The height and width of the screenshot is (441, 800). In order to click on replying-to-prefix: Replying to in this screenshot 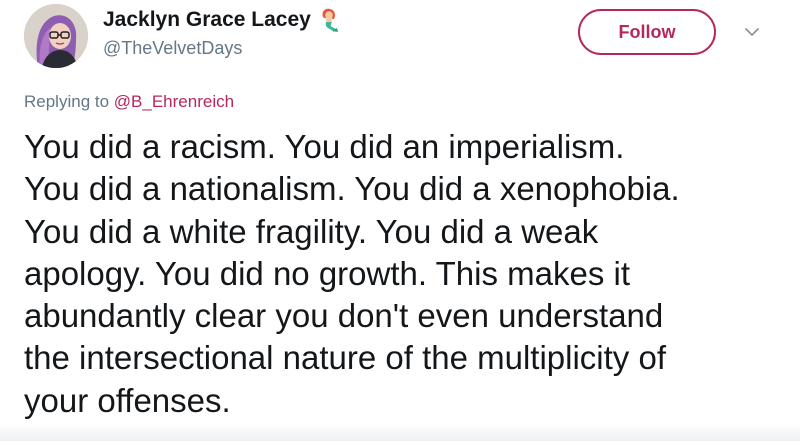, I will do `click(67, 101)`.